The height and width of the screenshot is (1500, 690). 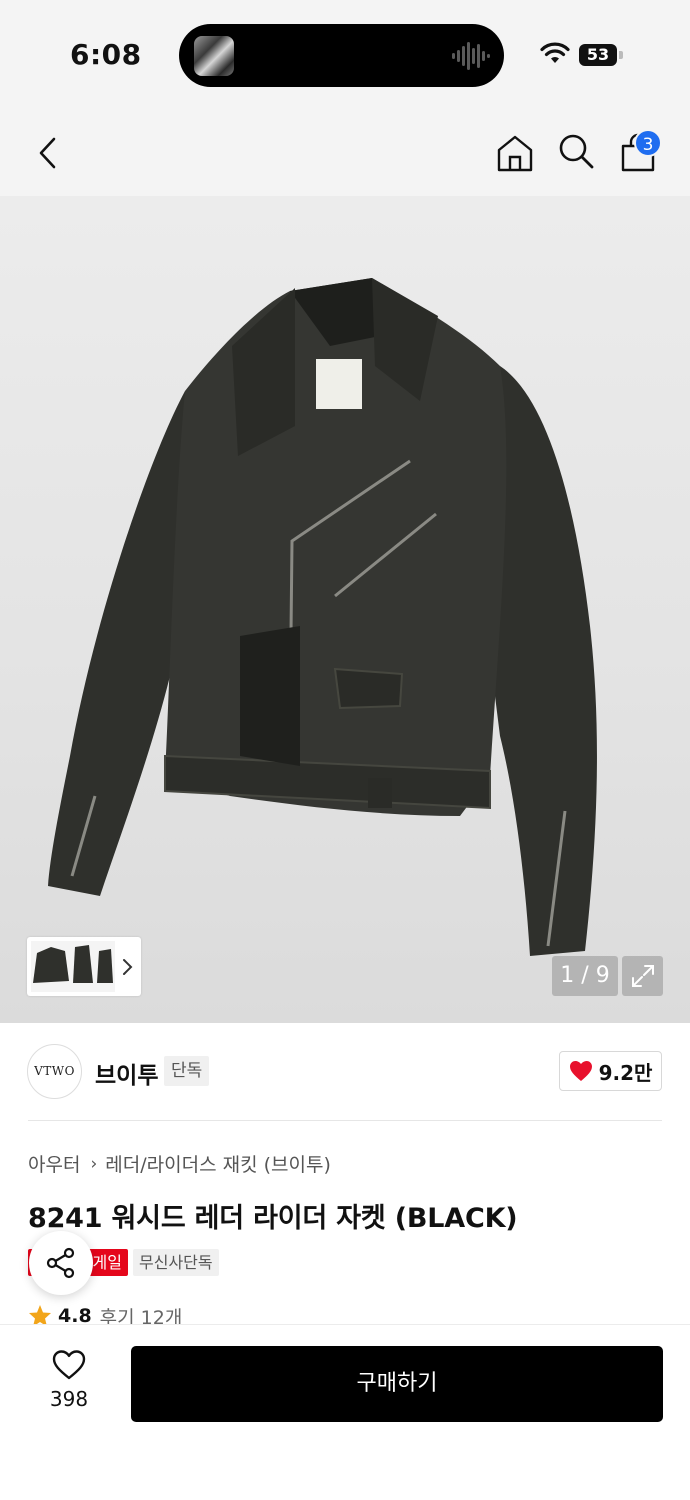 What do you see at coordinates (69, 1384) in the screenshot?
I see `wishlist-button: 398` at bounding box center [69, 1384].